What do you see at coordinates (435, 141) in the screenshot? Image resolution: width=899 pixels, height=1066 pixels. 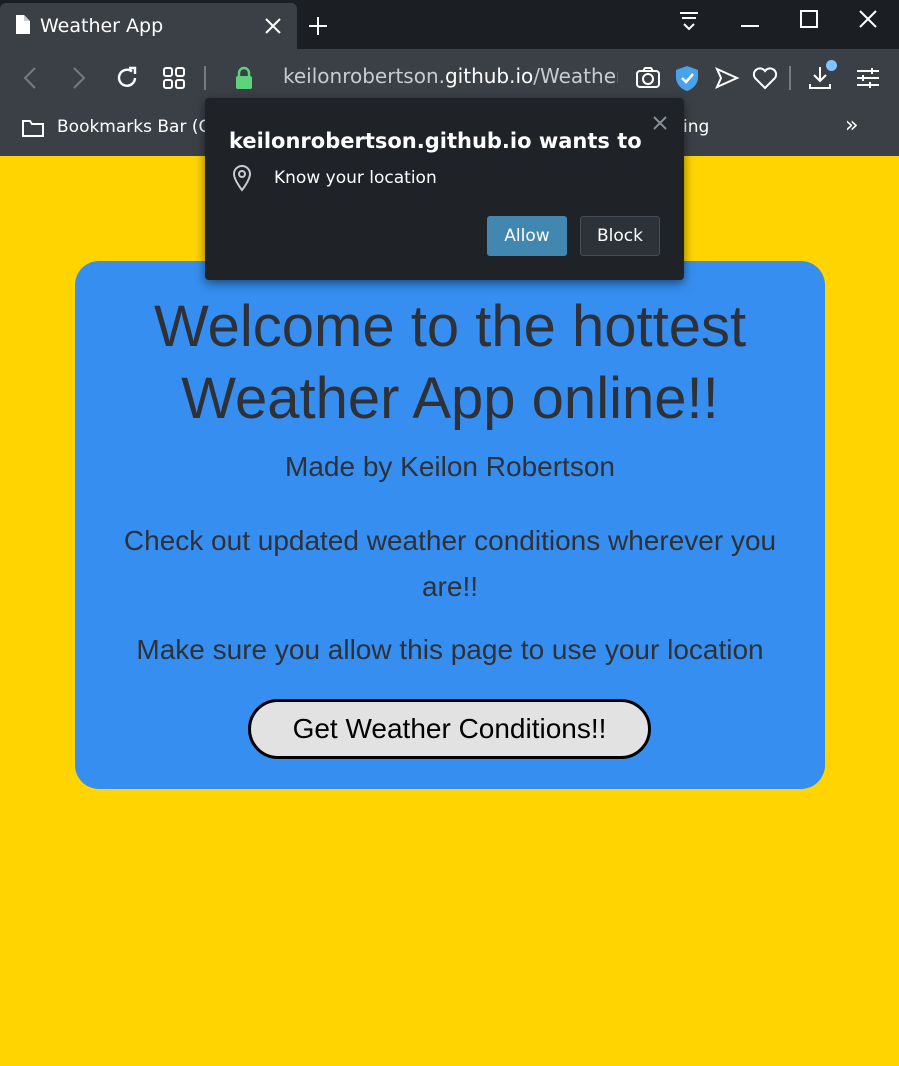 I see `popup-title: keilonrobertson.github.io wants to` at bounding box center [435, 141].